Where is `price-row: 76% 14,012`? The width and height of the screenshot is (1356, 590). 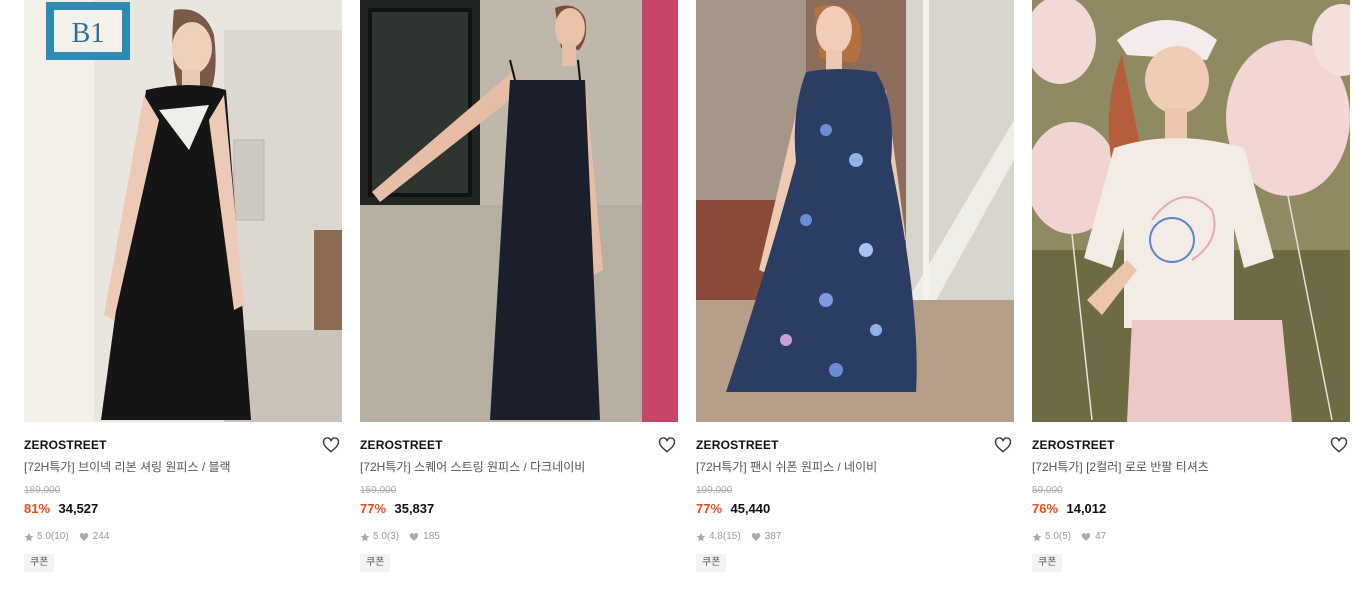
price-row: 76% 14,012 is located at coordinates (1191, 509).